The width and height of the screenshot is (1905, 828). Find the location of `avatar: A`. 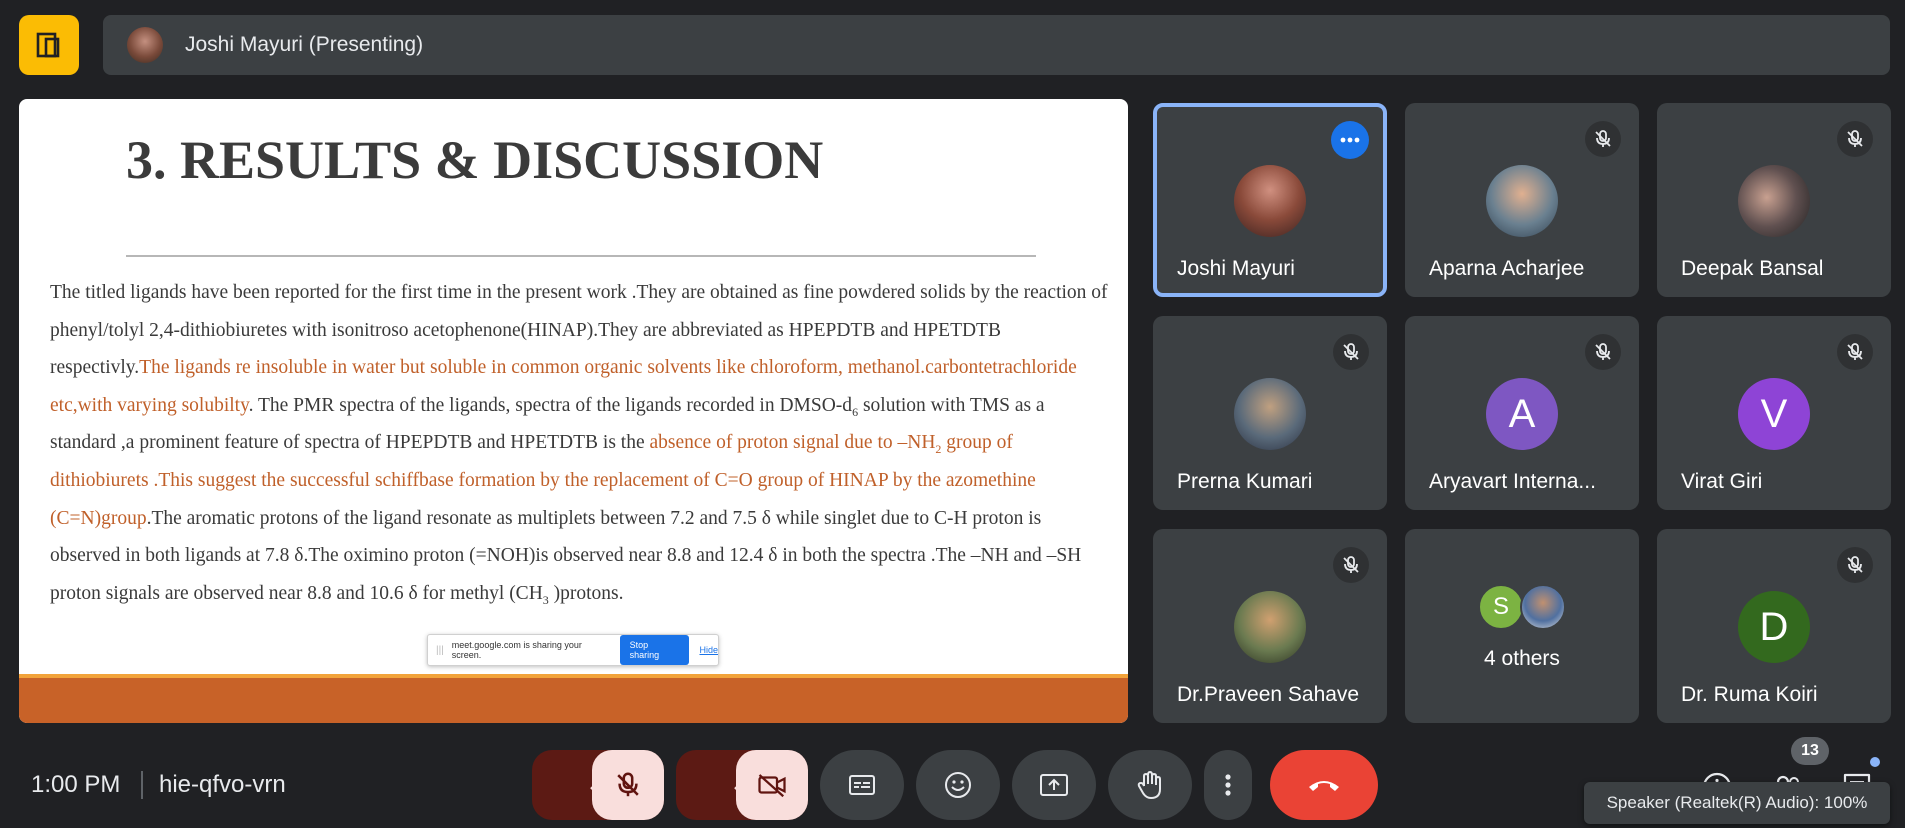

avatar: A is located at coordinates (1522, 414).